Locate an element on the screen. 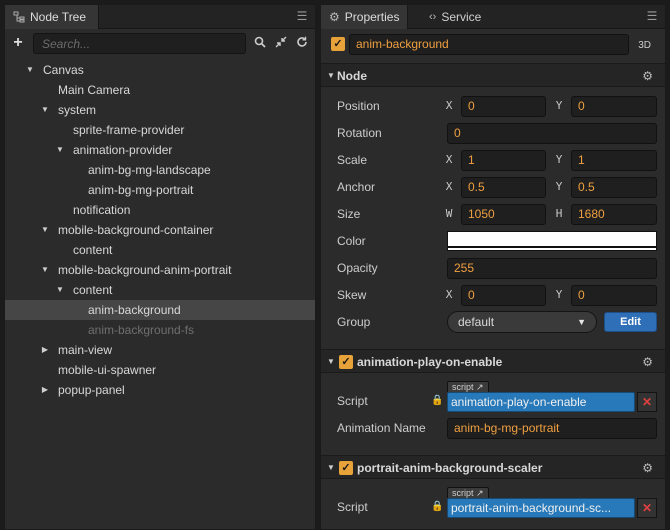 This screenshot has height=530, width=670. group-edit-button: Edit is located at coordinates (630, 322).